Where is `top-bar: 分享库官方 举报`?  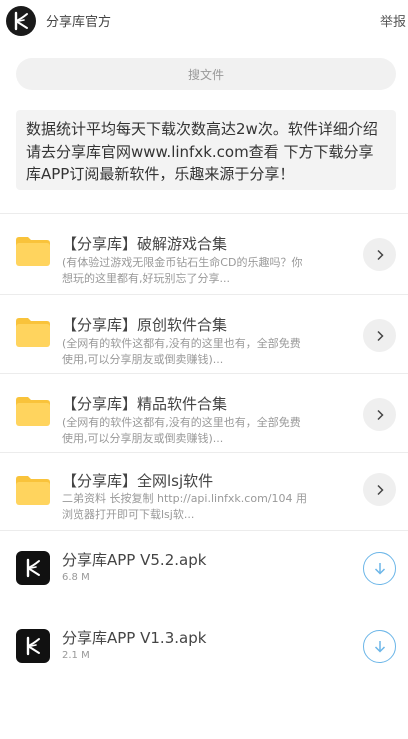 top-bar: 分享库官方 举报 is located at coordinates (204, 21).